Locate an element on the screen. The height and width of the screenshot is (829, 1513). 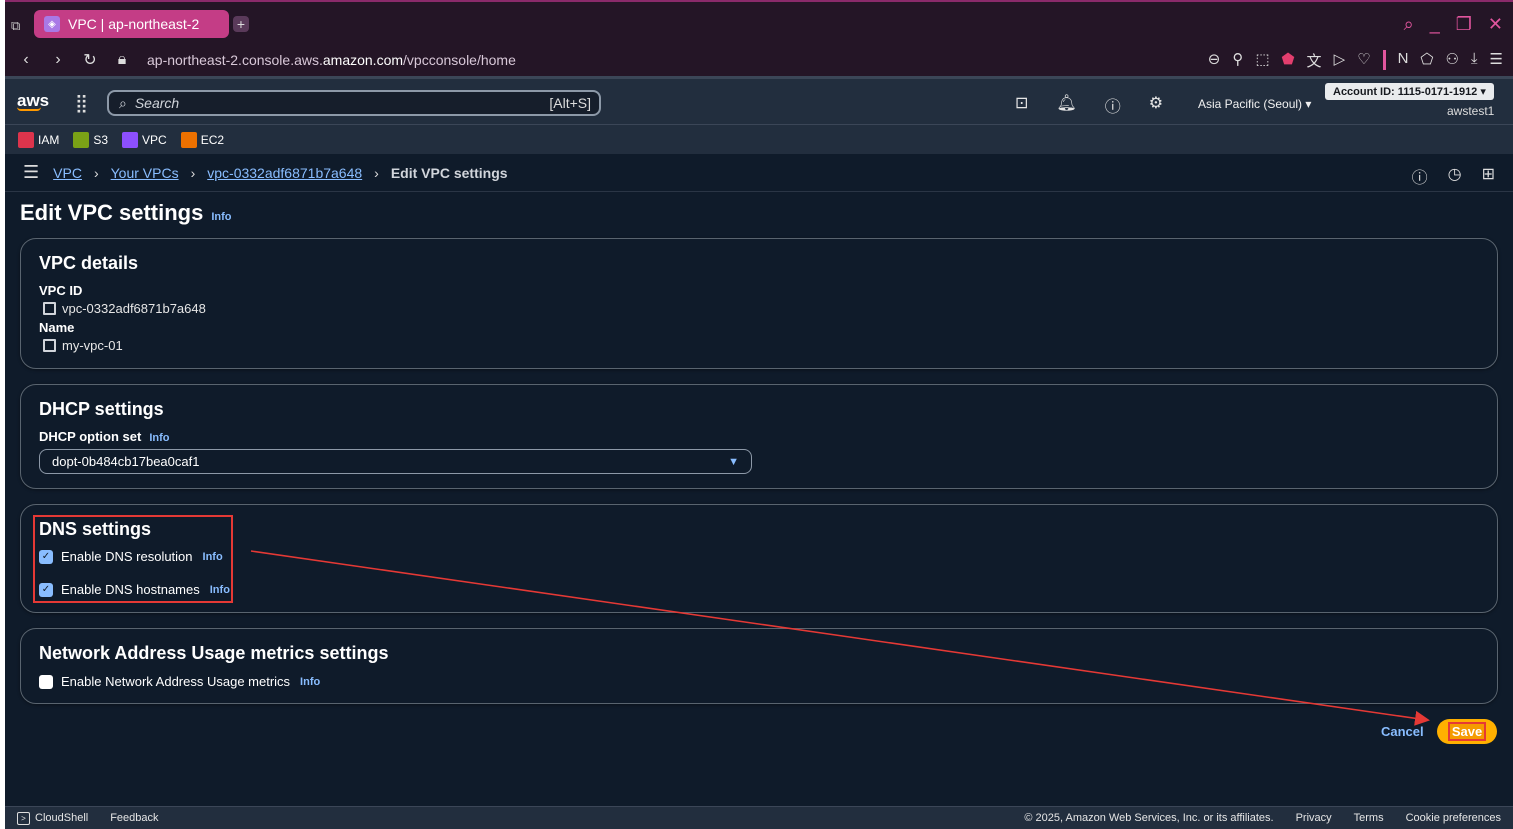
settings-icon: ⚙ is located at coordinates (1156, 105).